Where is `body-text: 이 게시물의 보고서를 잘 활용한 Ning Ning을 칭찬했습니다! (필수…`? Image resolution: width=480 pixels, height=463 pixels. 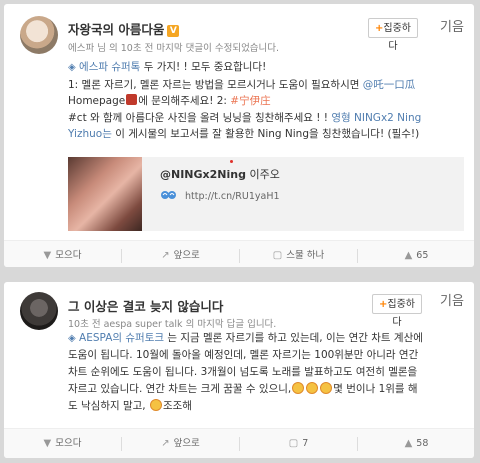
body-text: 이 게시물의 보고서를 잘 활용한 Ning Ning을 칭찬했습니다! (필수… is located at coordinates (265, 134).